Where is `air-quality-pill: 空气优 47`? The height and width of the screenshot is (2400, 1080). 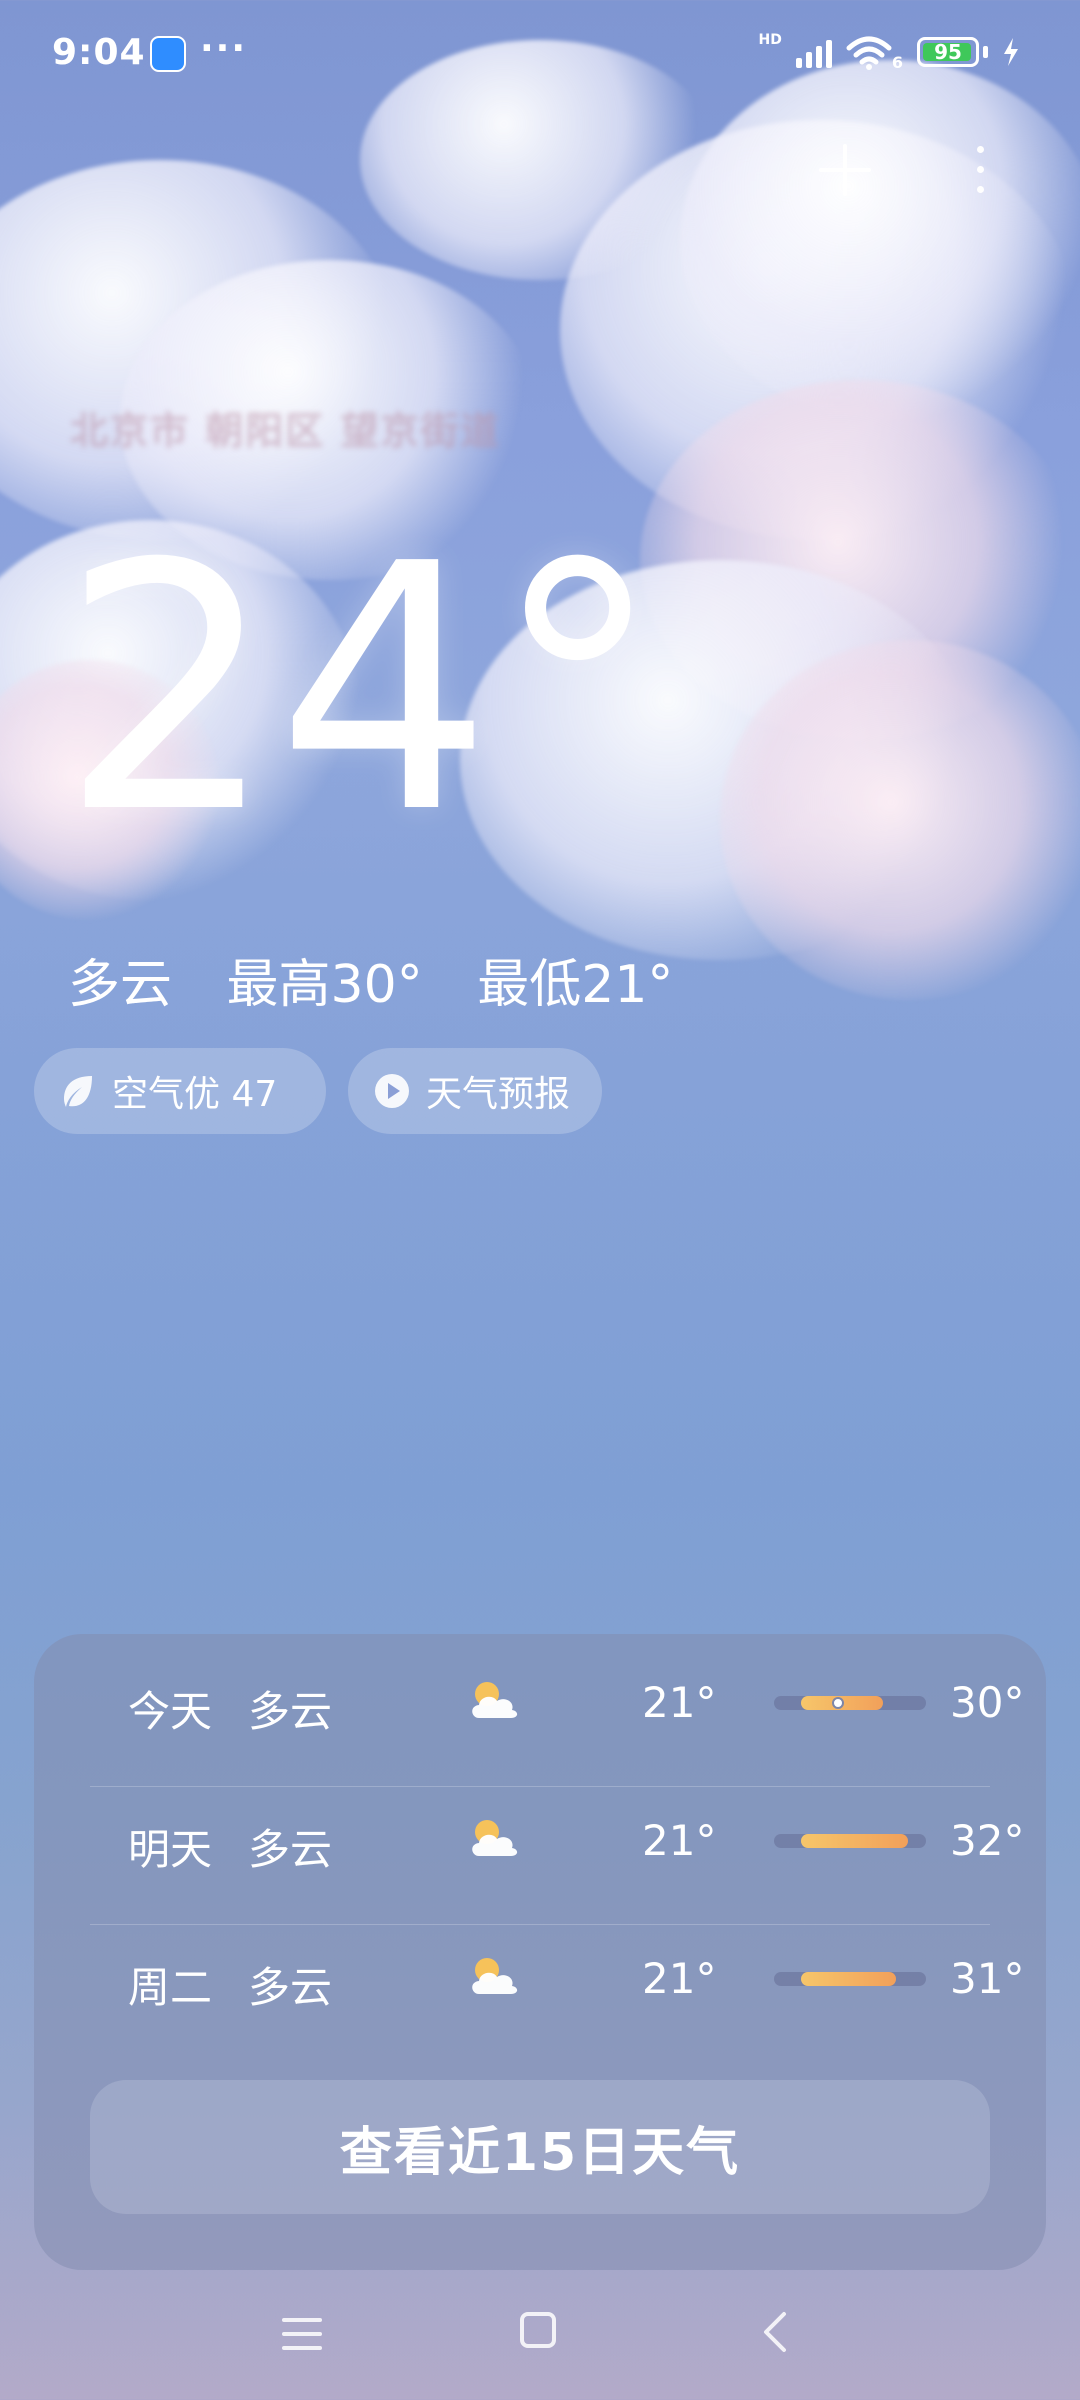
air-quality-pill: 空气优 47 is located at coordinates (180, 1091).